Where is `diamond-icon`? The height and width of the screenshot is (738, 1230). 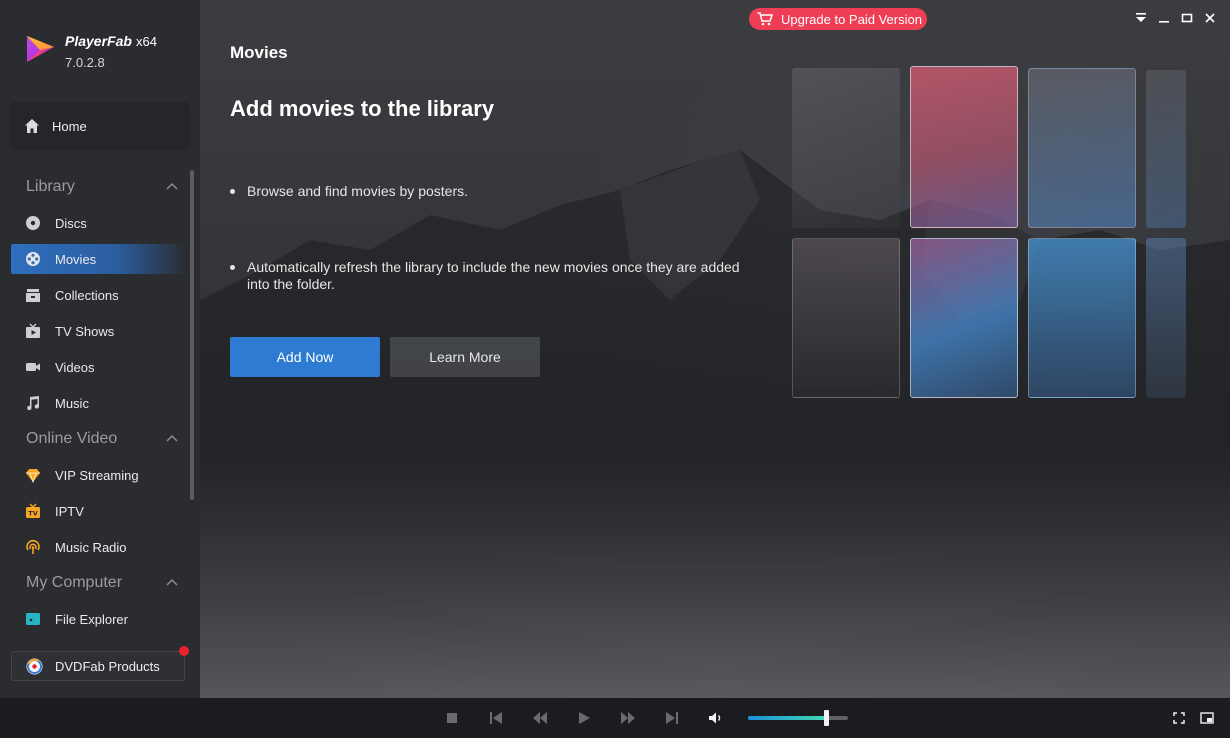 diamond-icon is located at coordinates (33, 475).